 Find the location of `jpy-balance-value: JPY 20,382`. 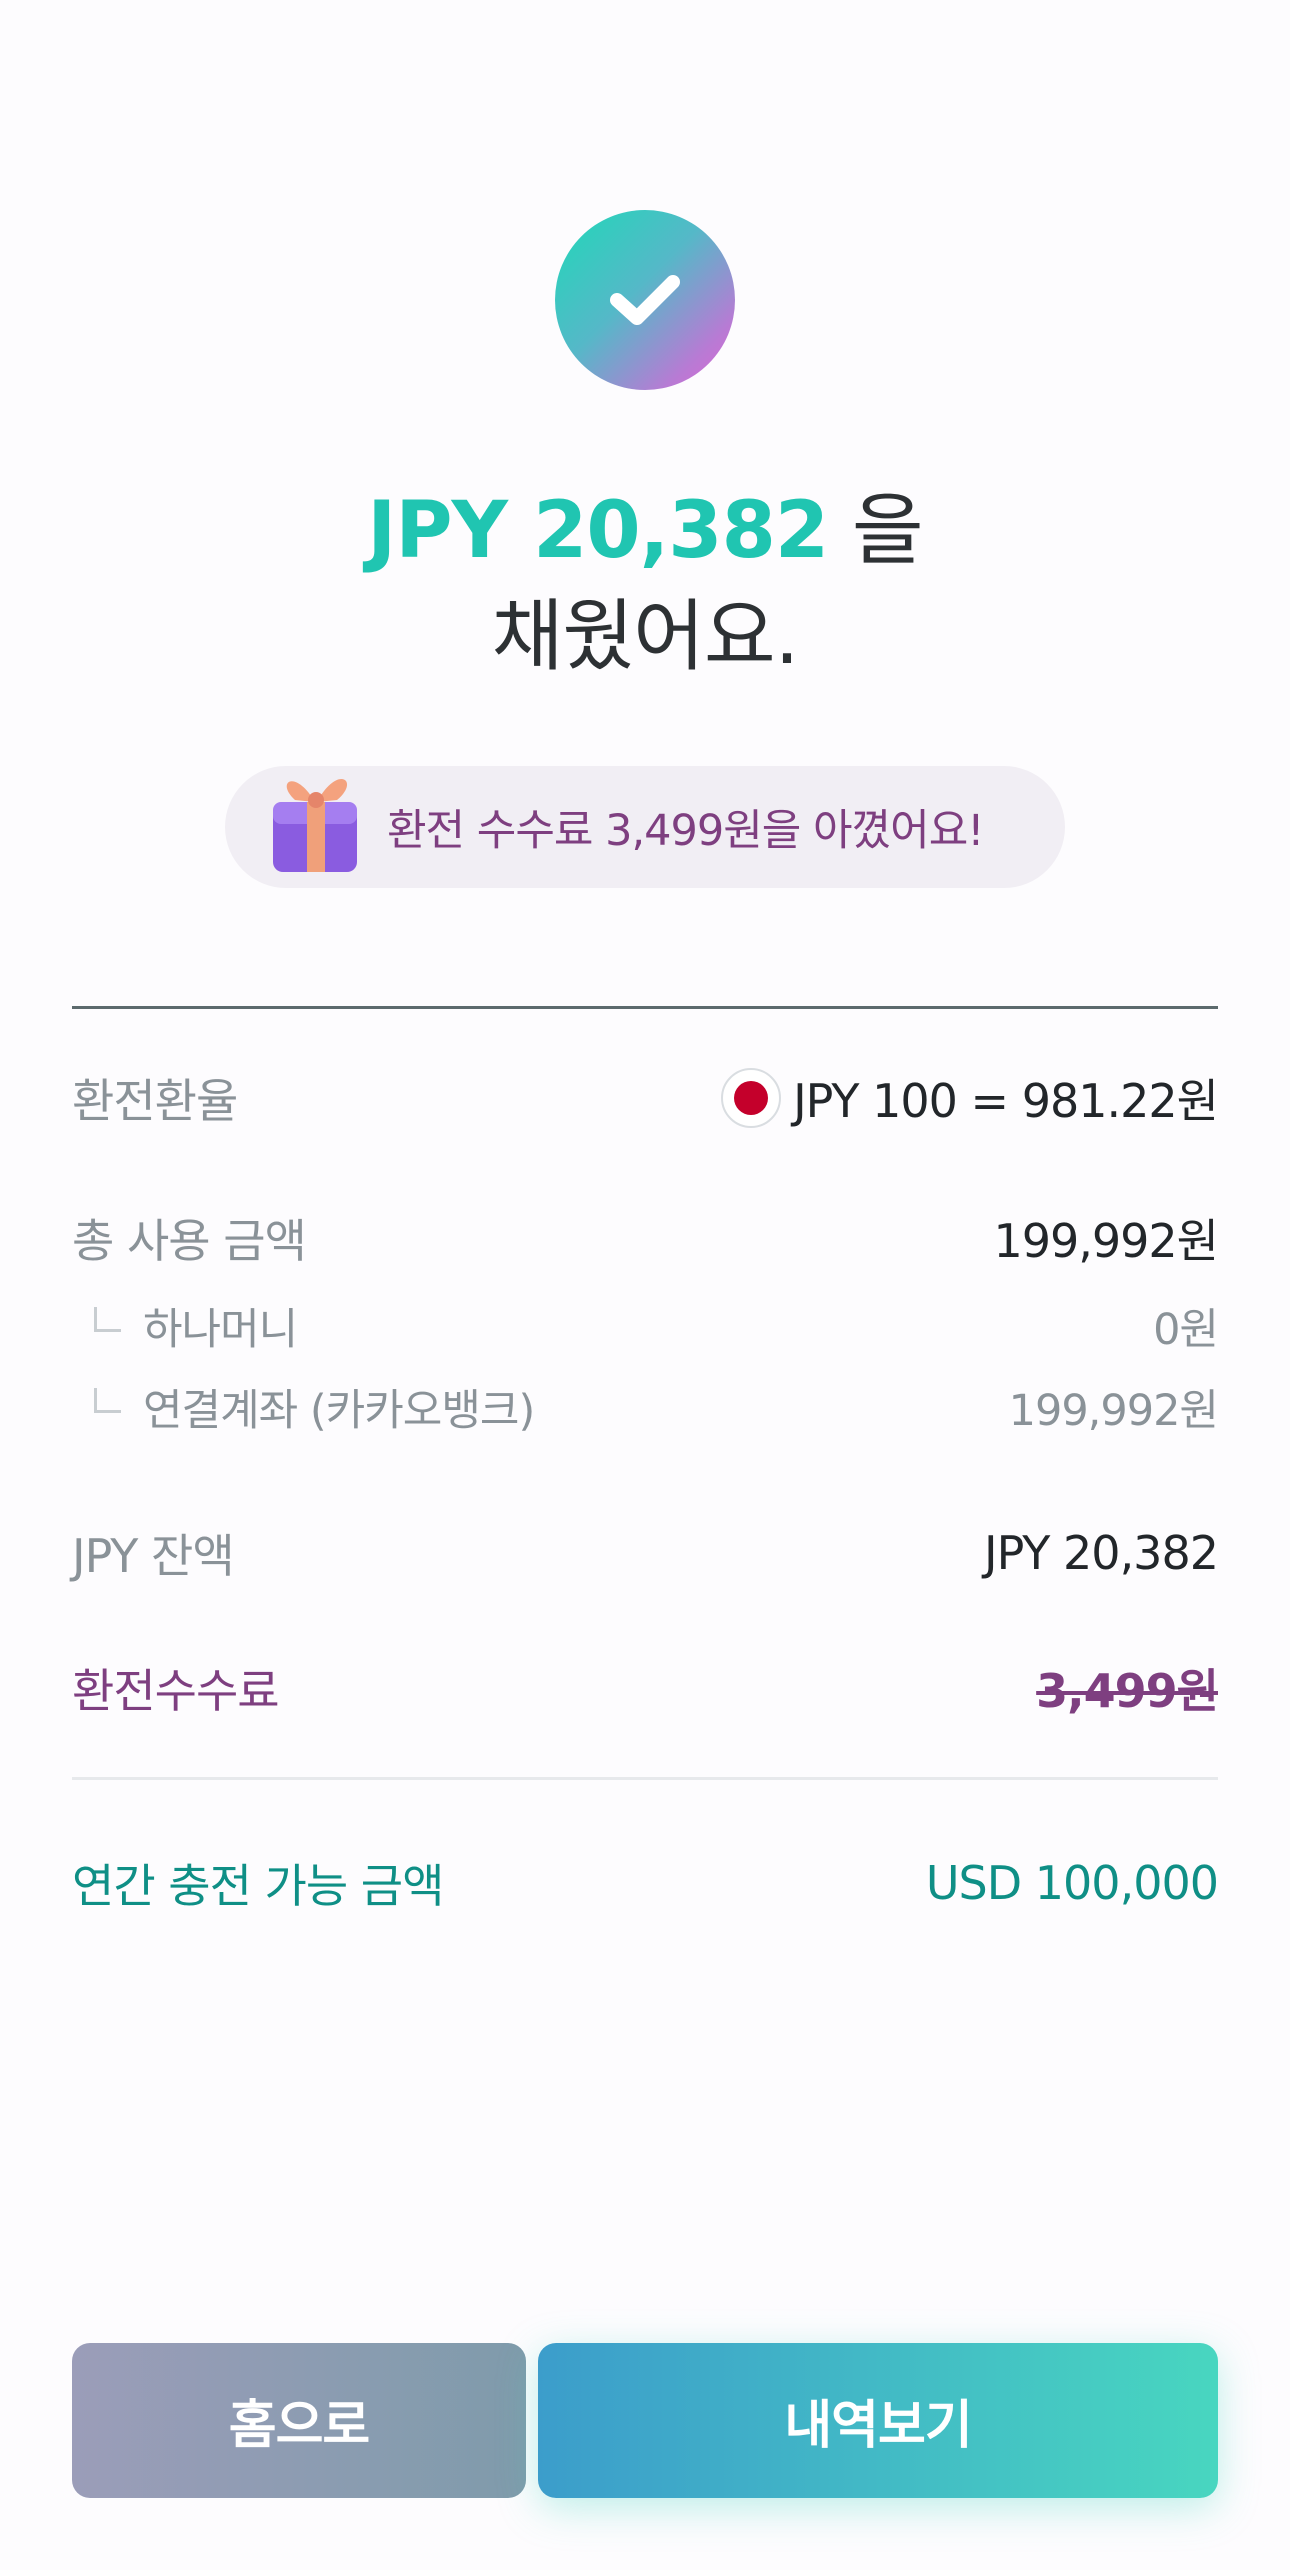

jpy-balance-value: JPY 20,382 is located at coordinates (1101, 1553).